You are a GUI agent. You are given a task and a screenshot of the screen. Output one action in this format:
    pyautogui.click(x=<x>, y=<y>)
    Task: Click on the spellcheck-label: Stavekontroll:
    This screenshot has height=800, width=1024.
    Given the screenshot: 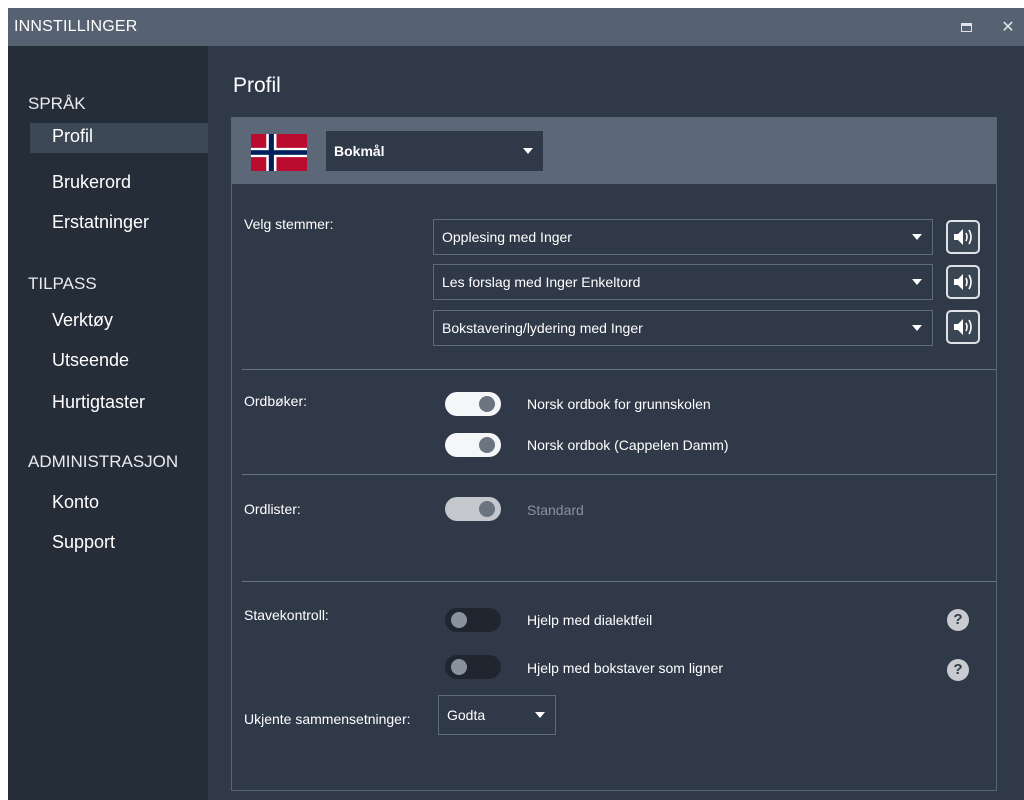 What is the action you would take?
    pyautogui.click(x=286, y=615)
    